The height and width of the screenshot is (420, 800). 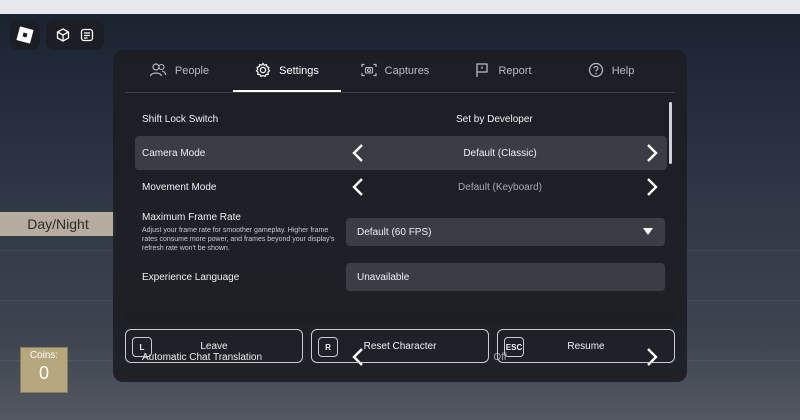 What do you see at coordinates (596, 71) in the screenshot?
I see `help-icon` at bounding box center [596, 71].